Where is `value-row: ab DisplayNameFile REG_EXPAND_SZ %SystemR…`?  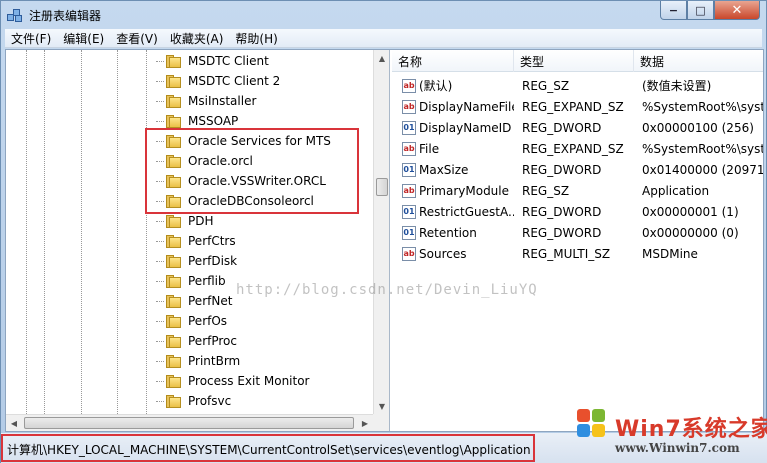 value-row: ab DisplayNameFile REG_EXPAND_SZ %SystemR… is located at coordinates (577, 106).